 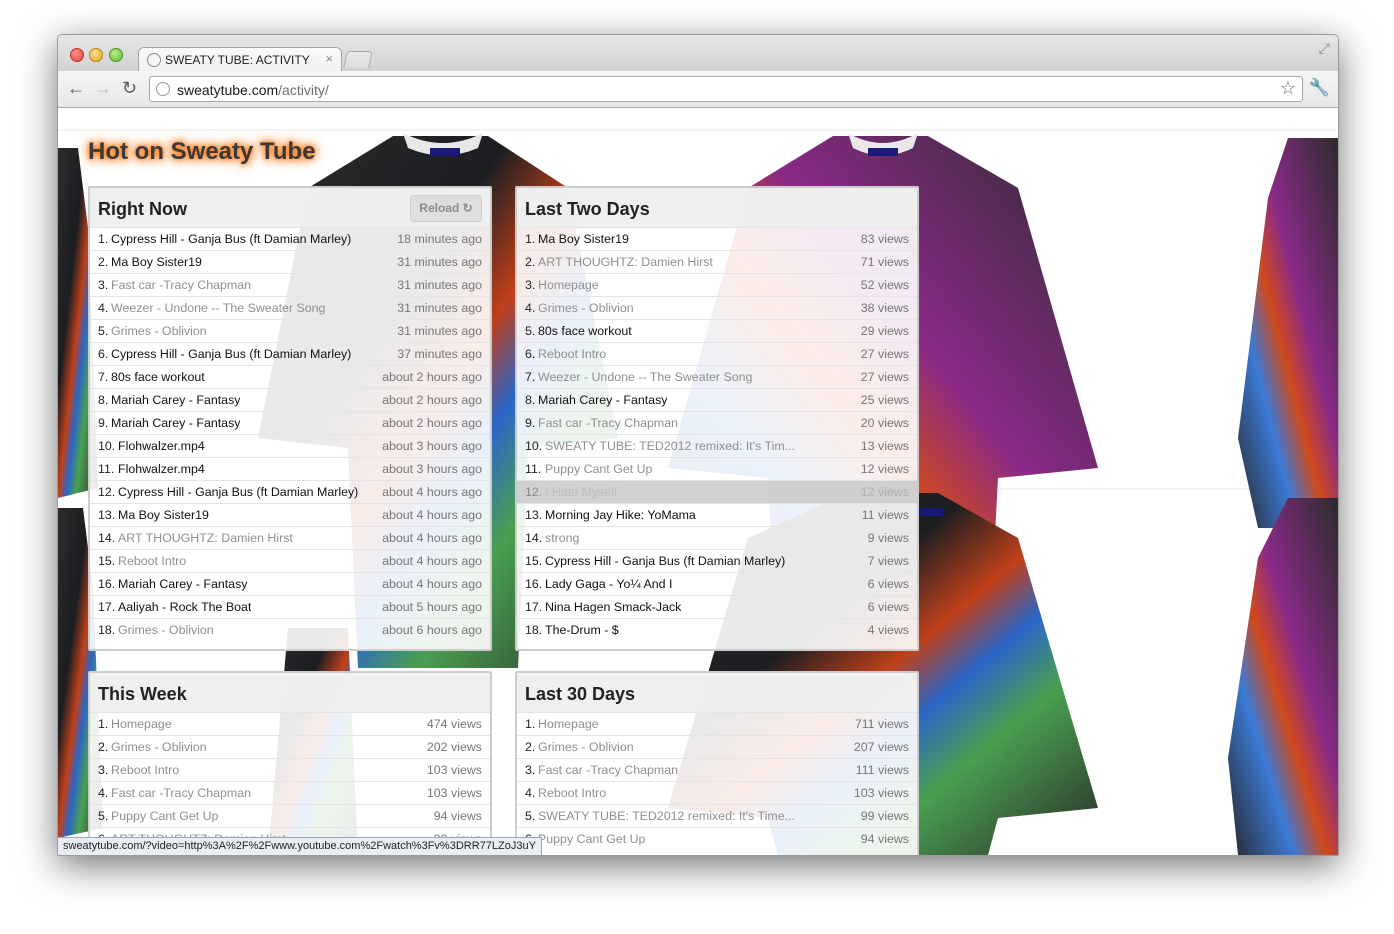 I want to click on list-item: 2. ART THOUGHTZ: Damien Hirst 71 views, so click(x=717, y=261).